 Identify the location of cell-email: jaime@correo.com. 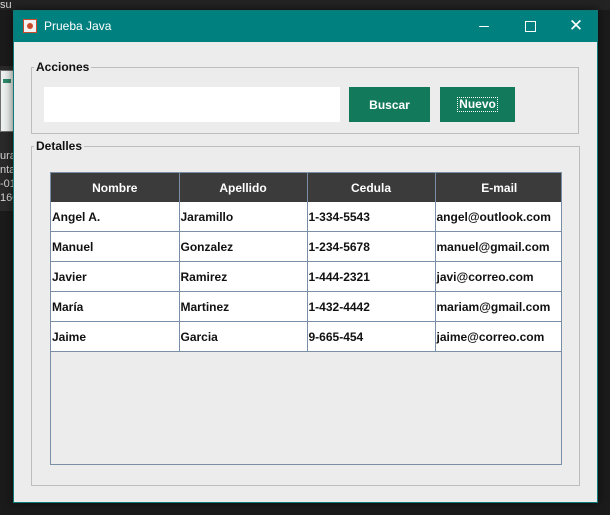
(498, 336).